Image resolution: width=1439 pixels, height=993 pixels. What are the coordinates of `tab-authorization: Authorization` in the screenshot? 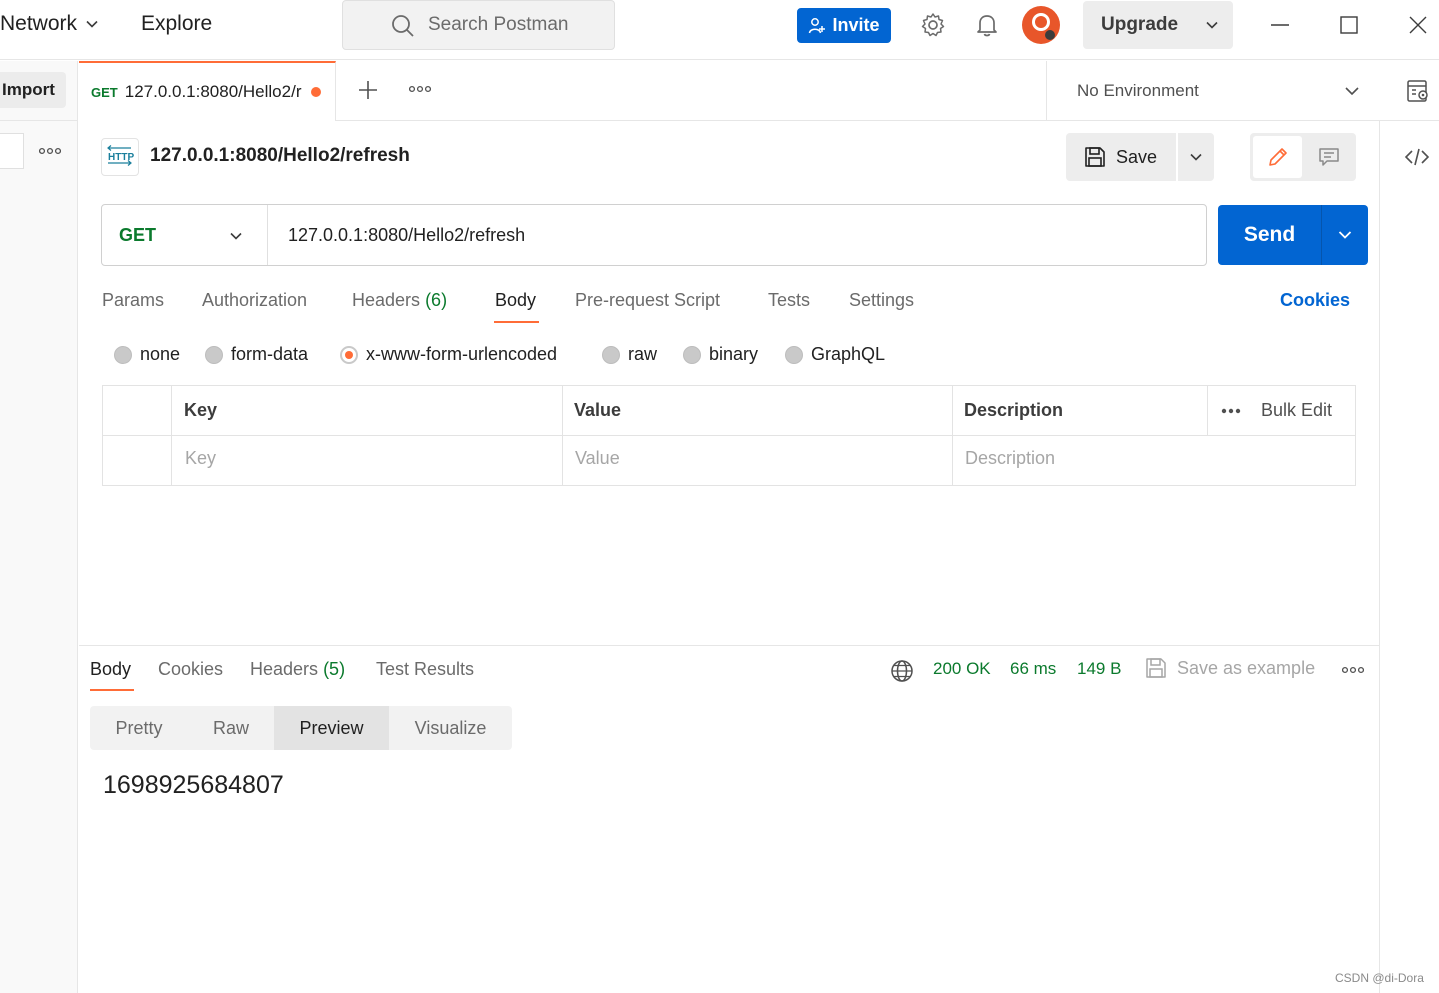 It's located at (254, 300).